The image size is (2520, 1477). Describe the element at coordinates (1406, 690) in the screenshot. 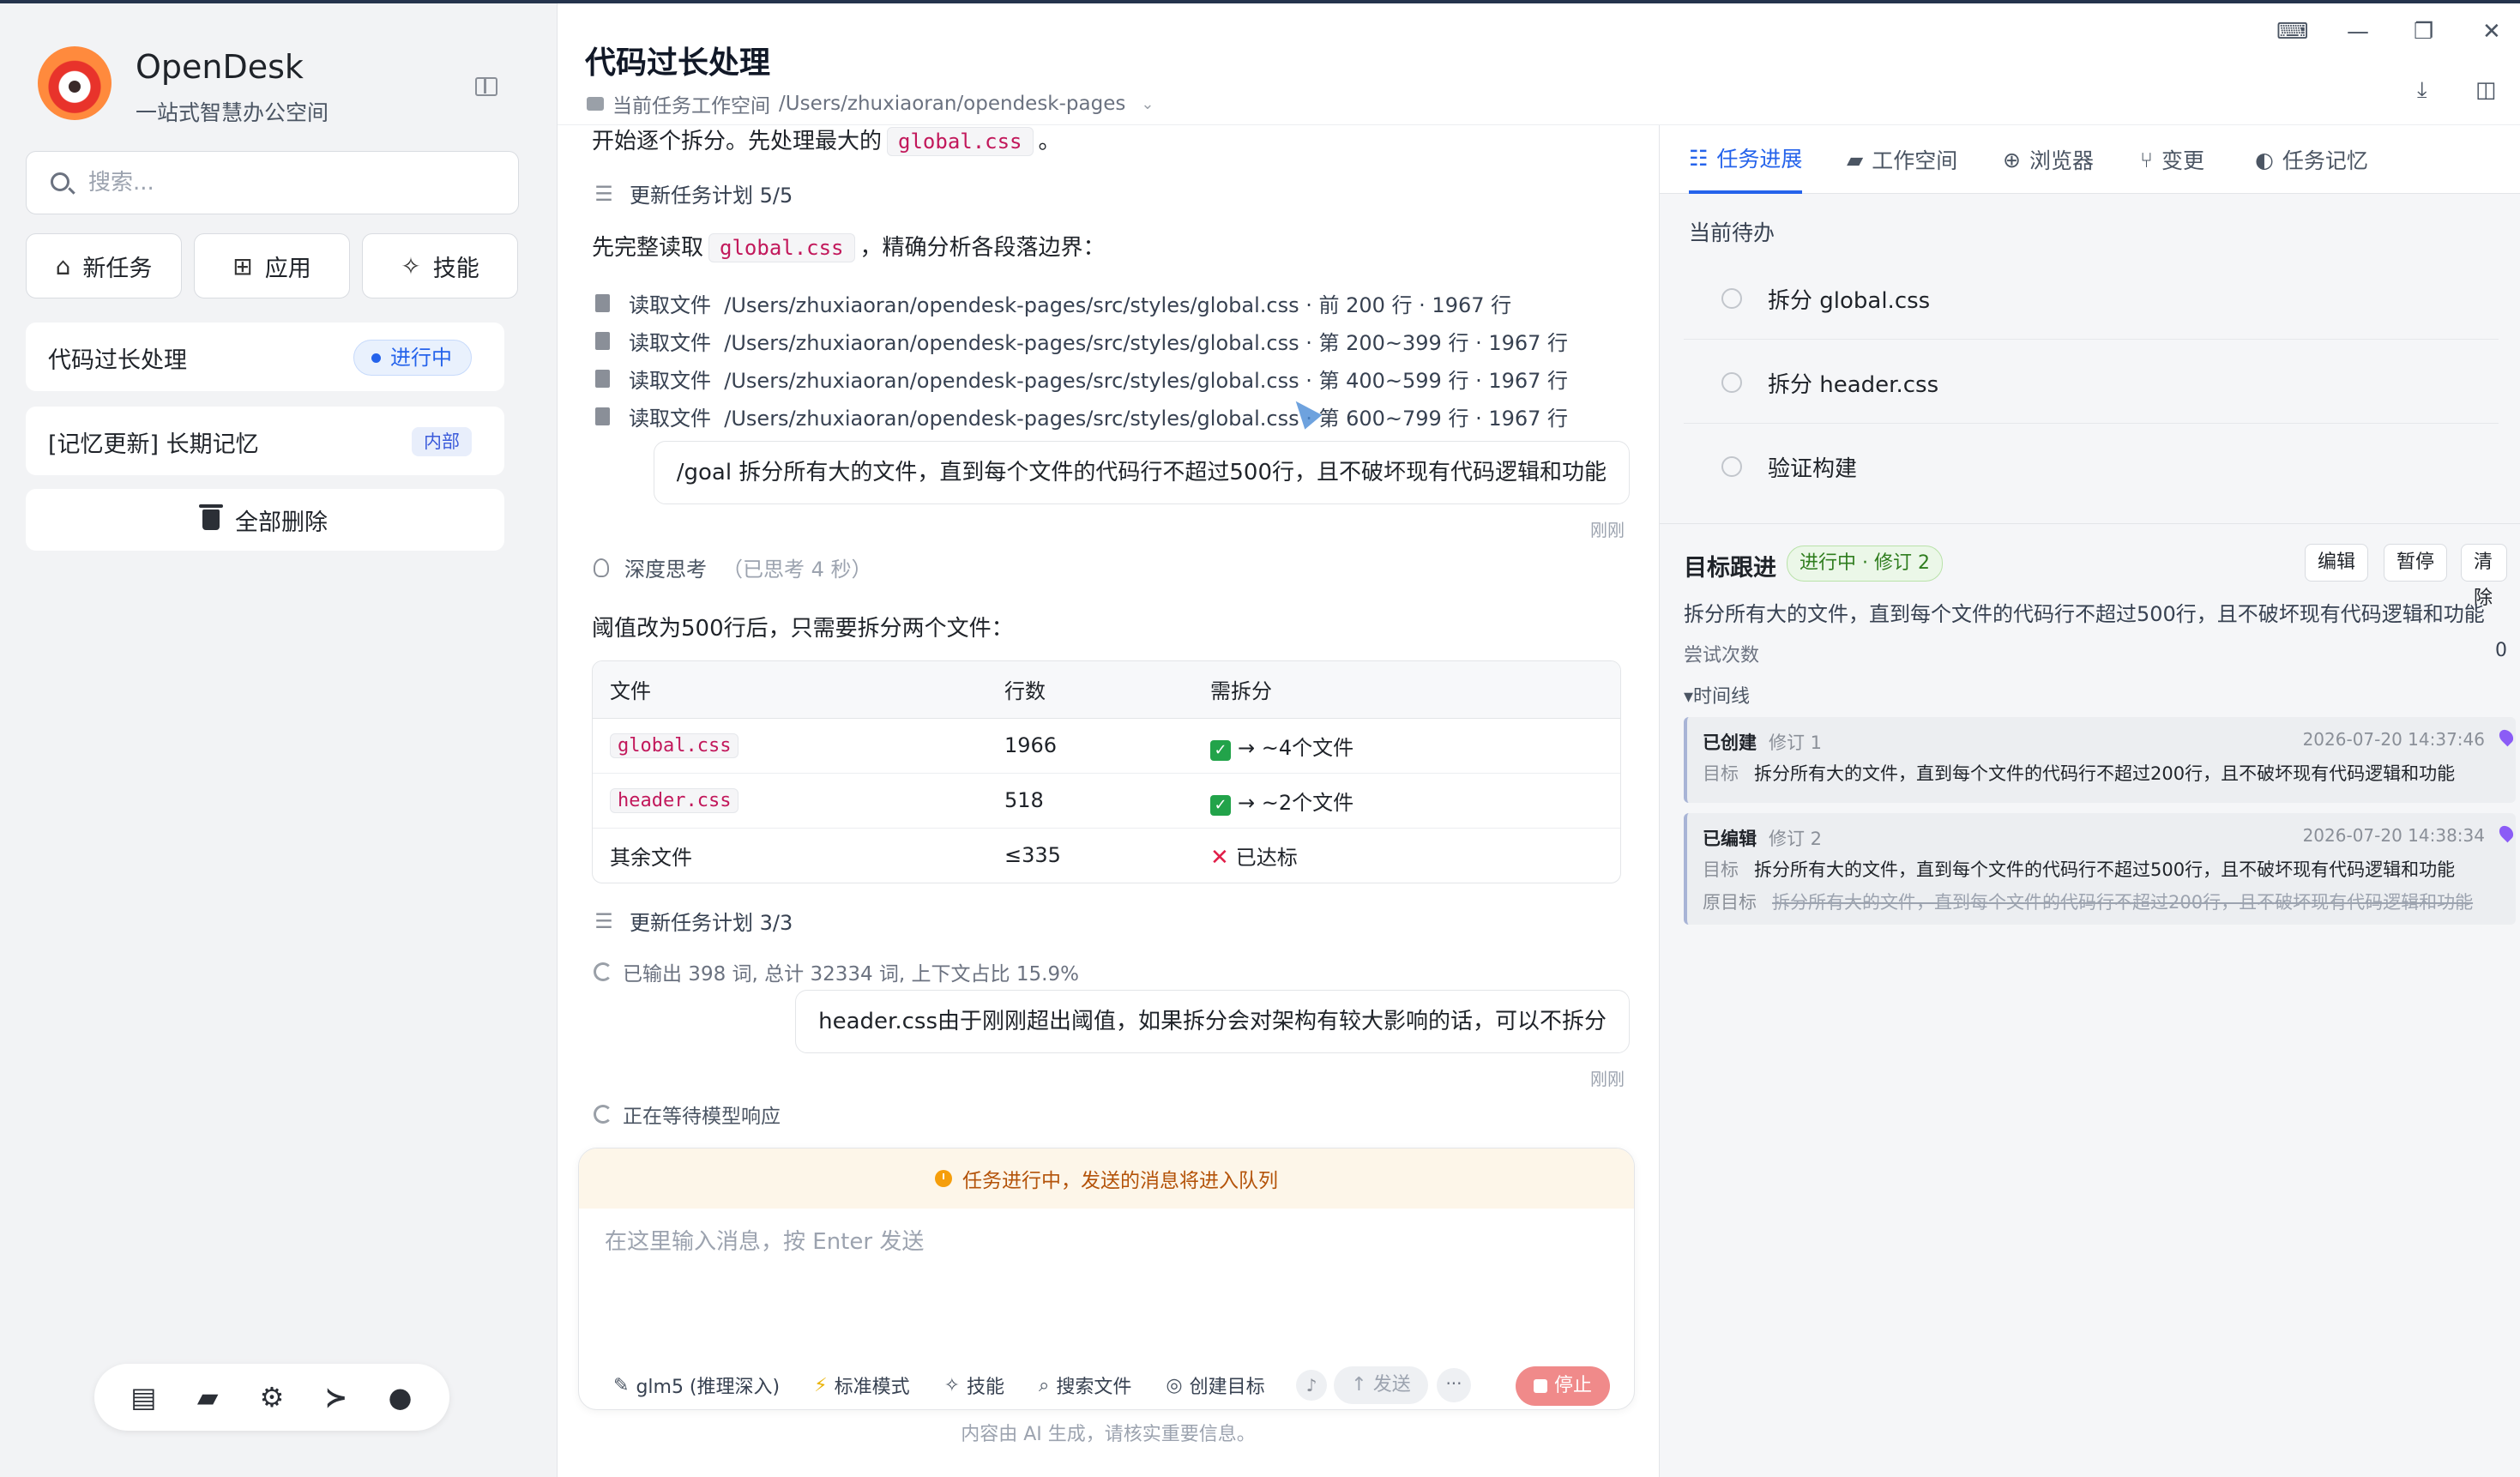

I see `table-header: 需拆分` at that location.